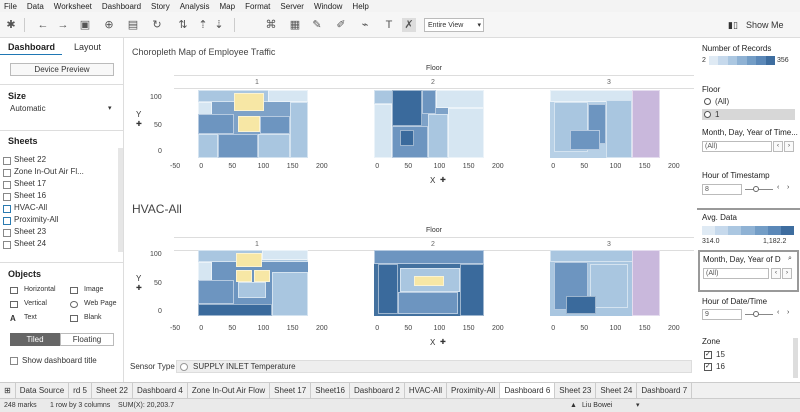 This screenshot has width=800, height=412. I want to click on undo-icon: ←, so click(43, 25).